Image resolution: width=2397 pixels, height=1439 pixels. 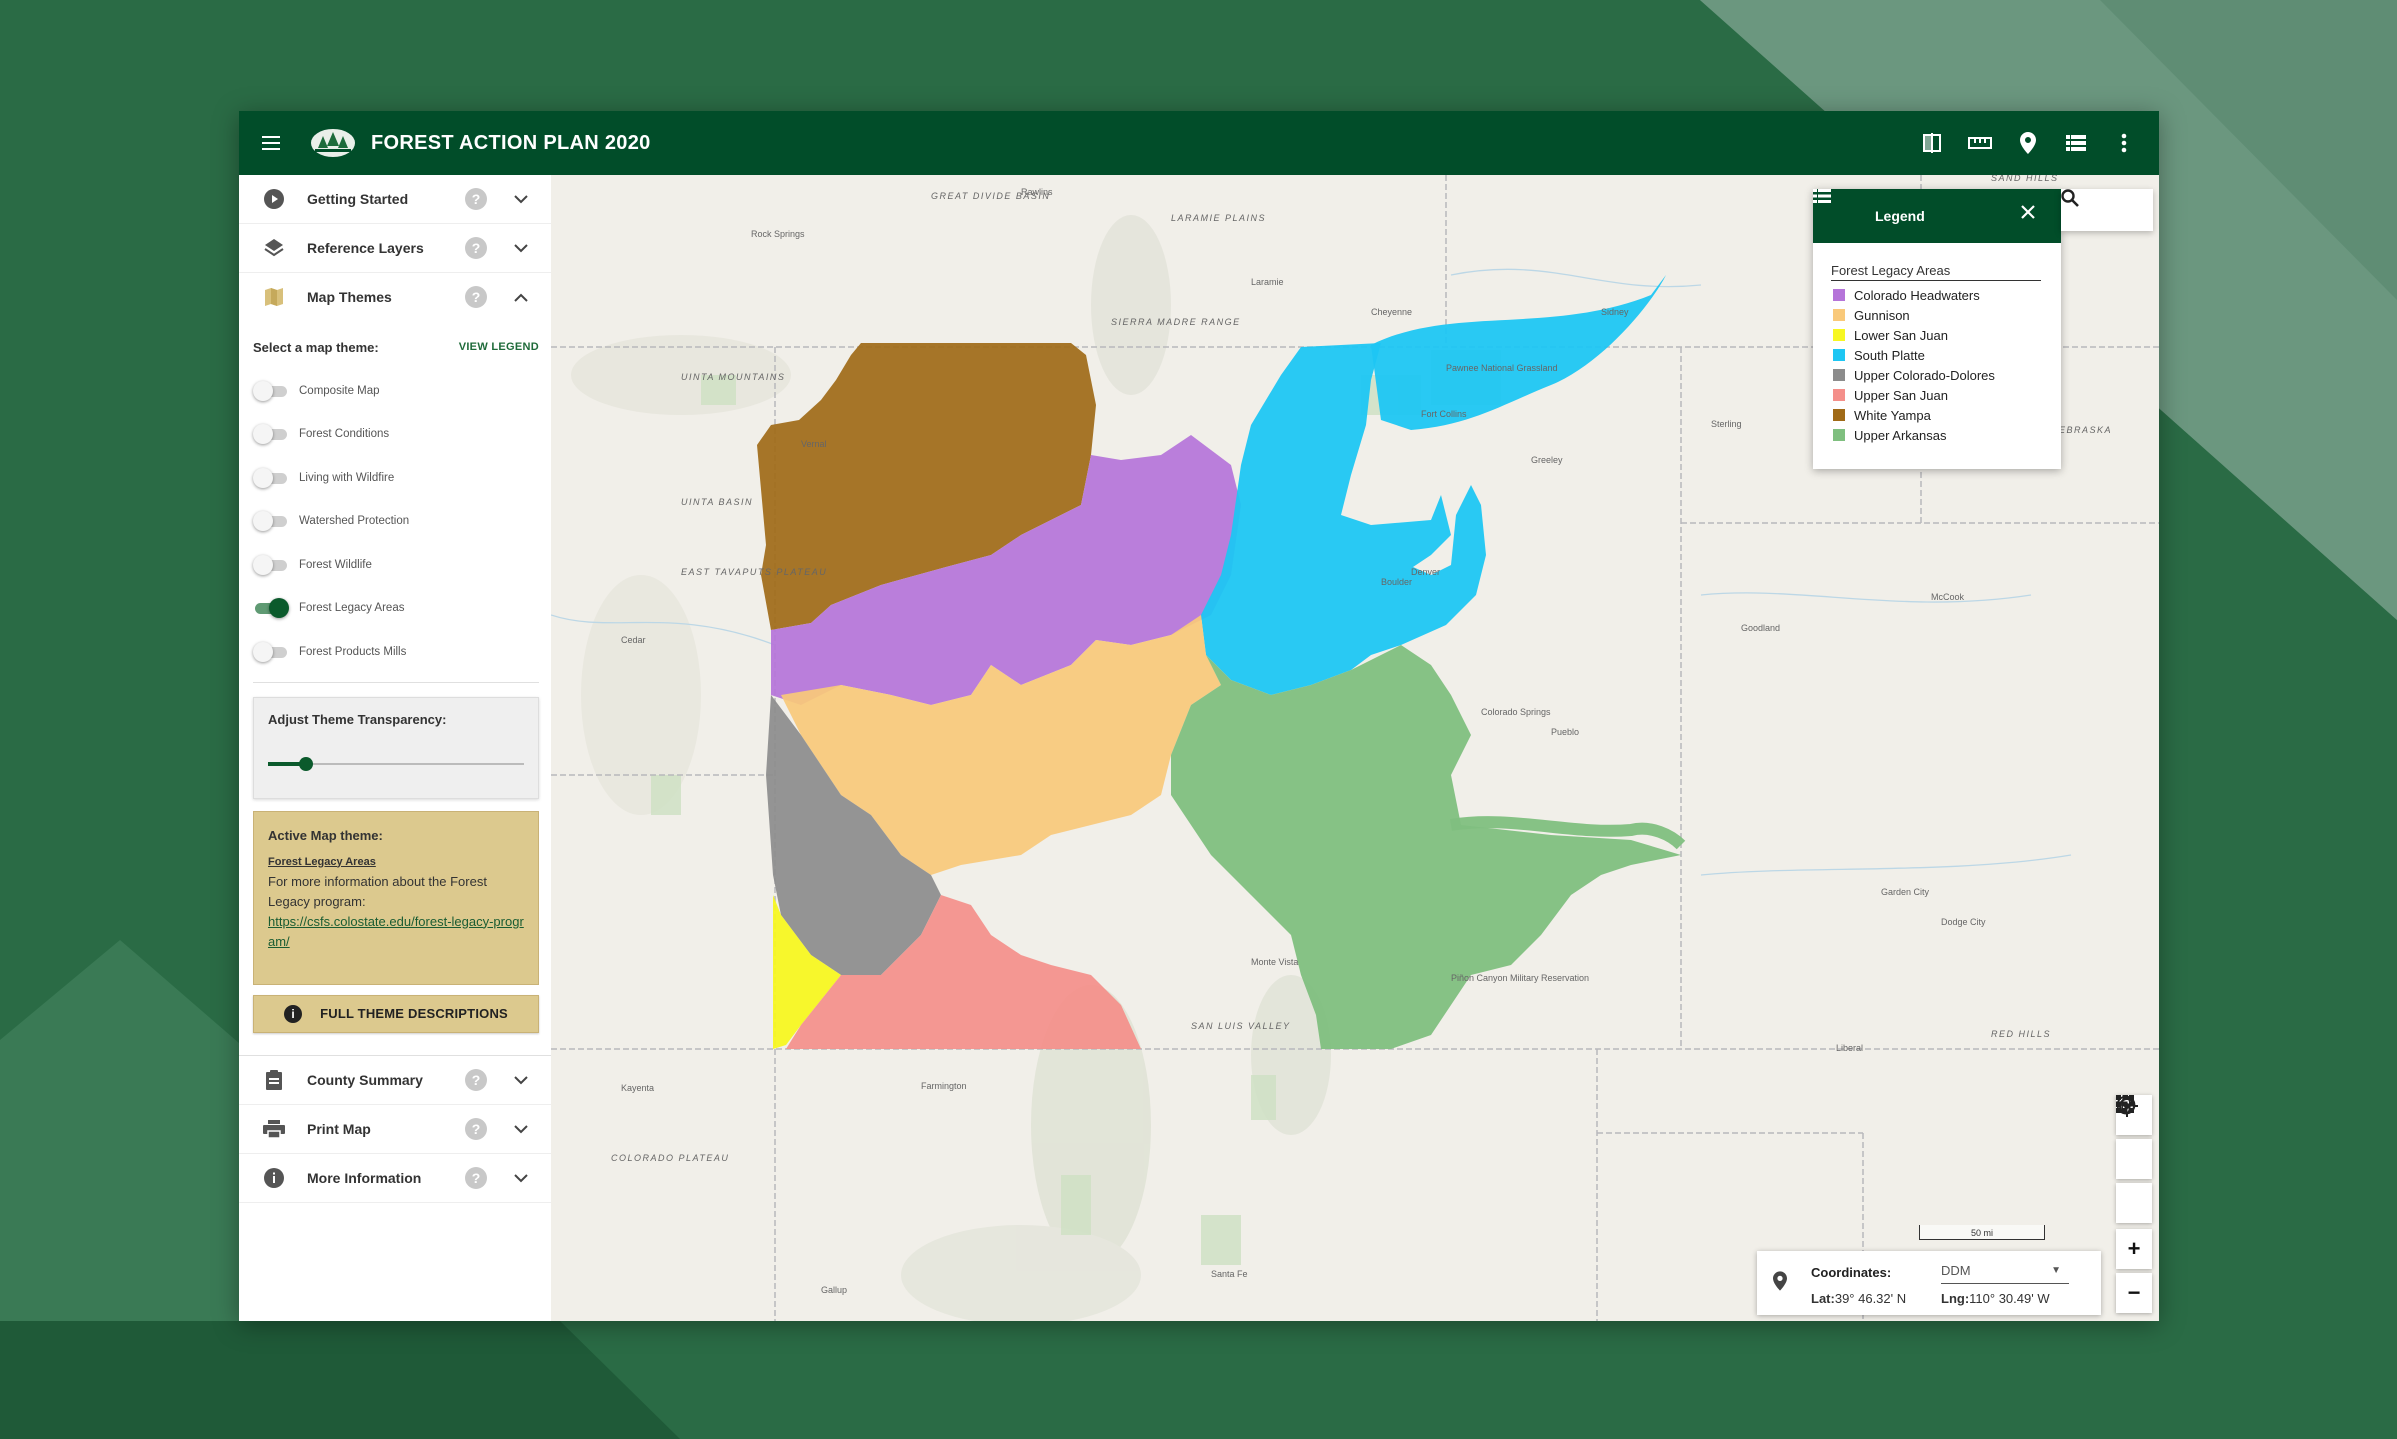 I want to click on section-print-map: Print Map ?, so click(x=395, y=1129).